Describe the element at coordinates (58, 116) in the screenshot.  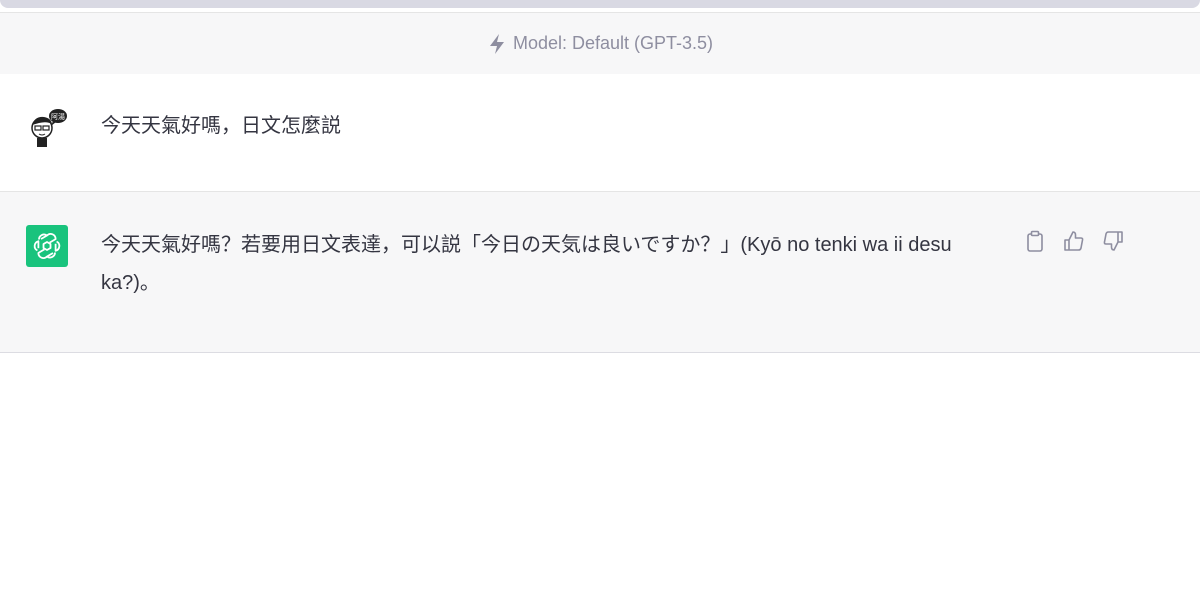
I see `avatar-text: 阿湯` at that location.